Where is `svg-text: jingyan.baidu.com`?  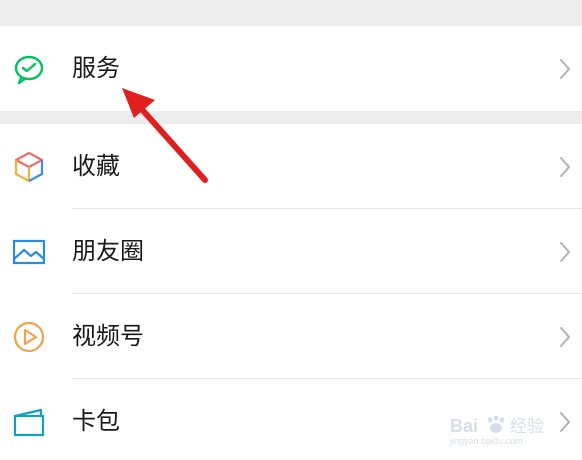
svg-text: jingyan.baidu.com is located at coordinates (486, 441).